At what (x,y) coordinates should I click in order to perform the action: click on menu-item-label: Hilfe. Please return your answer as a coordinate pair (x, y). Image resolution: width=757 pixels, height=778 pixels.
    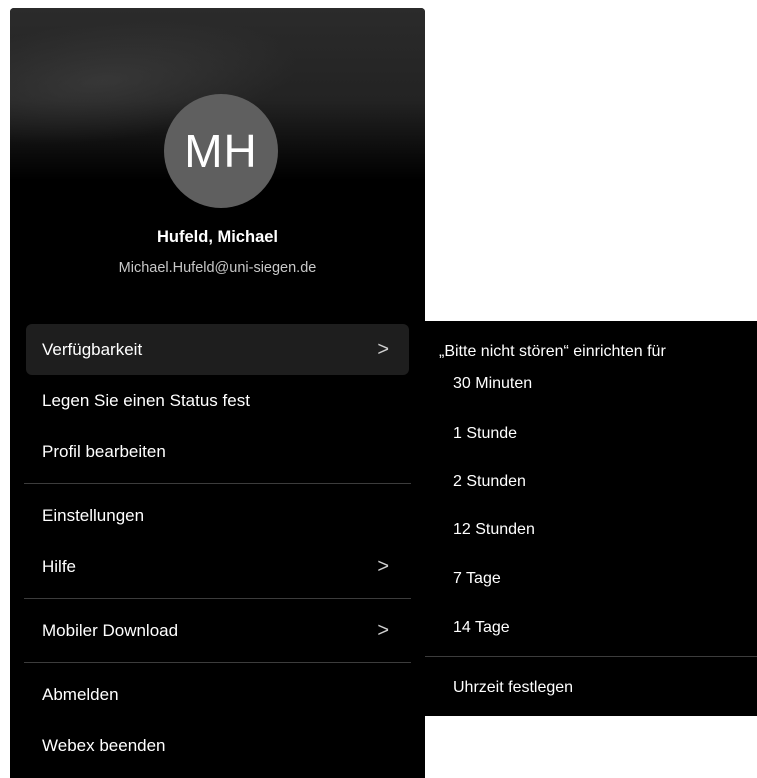
    Looking at the image, I should click on (59, 566).